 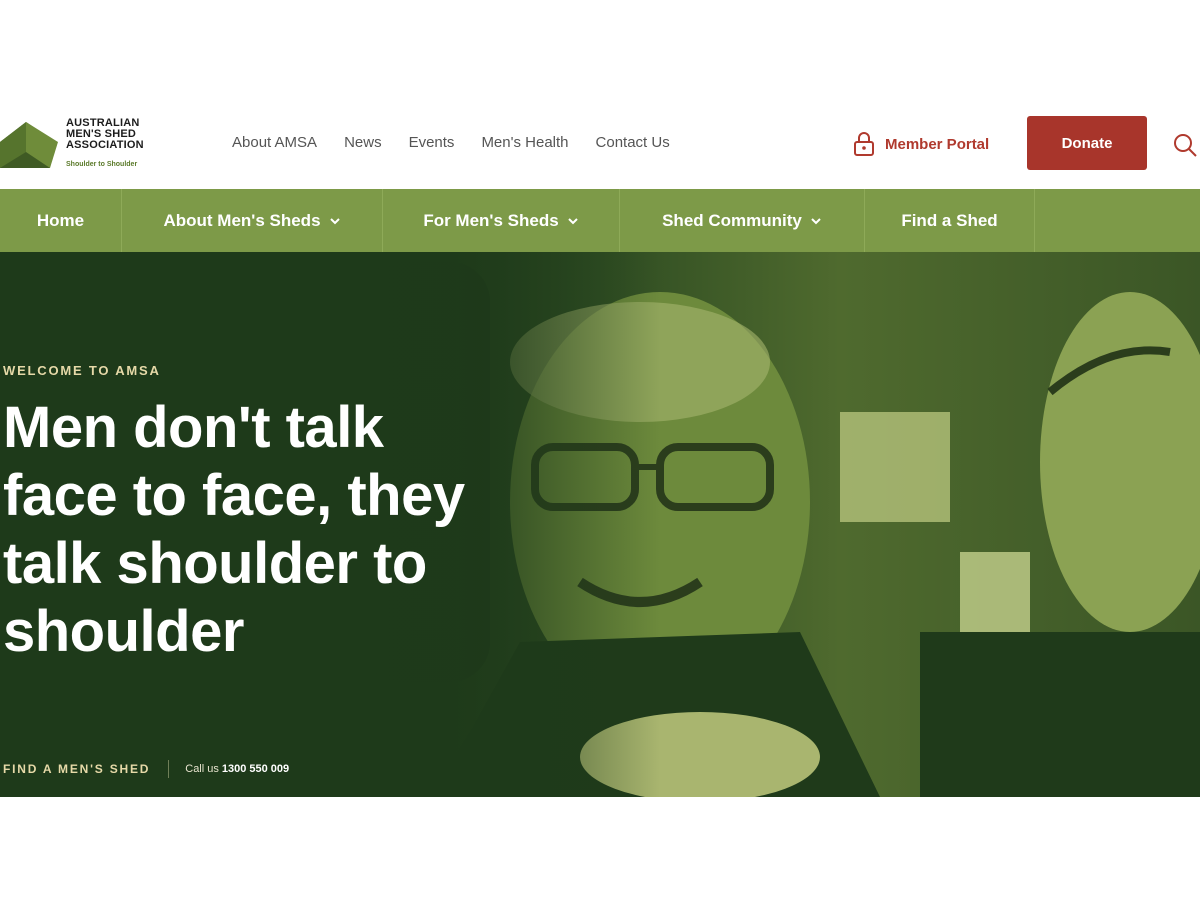 What do you see at coordinates (1087, 143) in the screenshot?
I see `donate-button: Donate` at bounding box center [1087, 143].